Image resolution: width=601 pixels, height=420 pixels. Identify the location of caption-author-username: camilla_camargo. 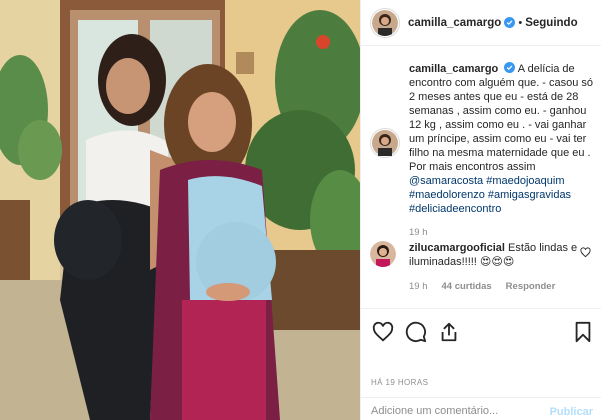
(453, 69).